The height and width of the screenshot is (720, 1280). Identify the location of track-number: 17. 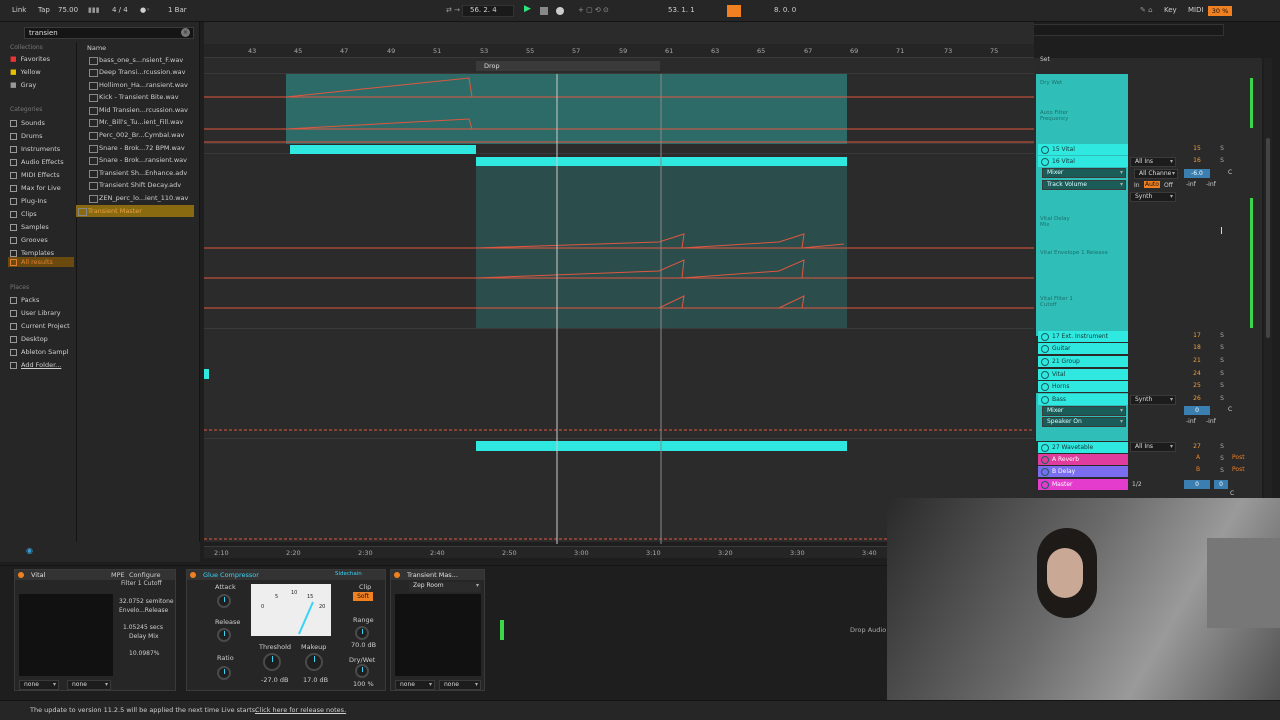
(1197, 335).